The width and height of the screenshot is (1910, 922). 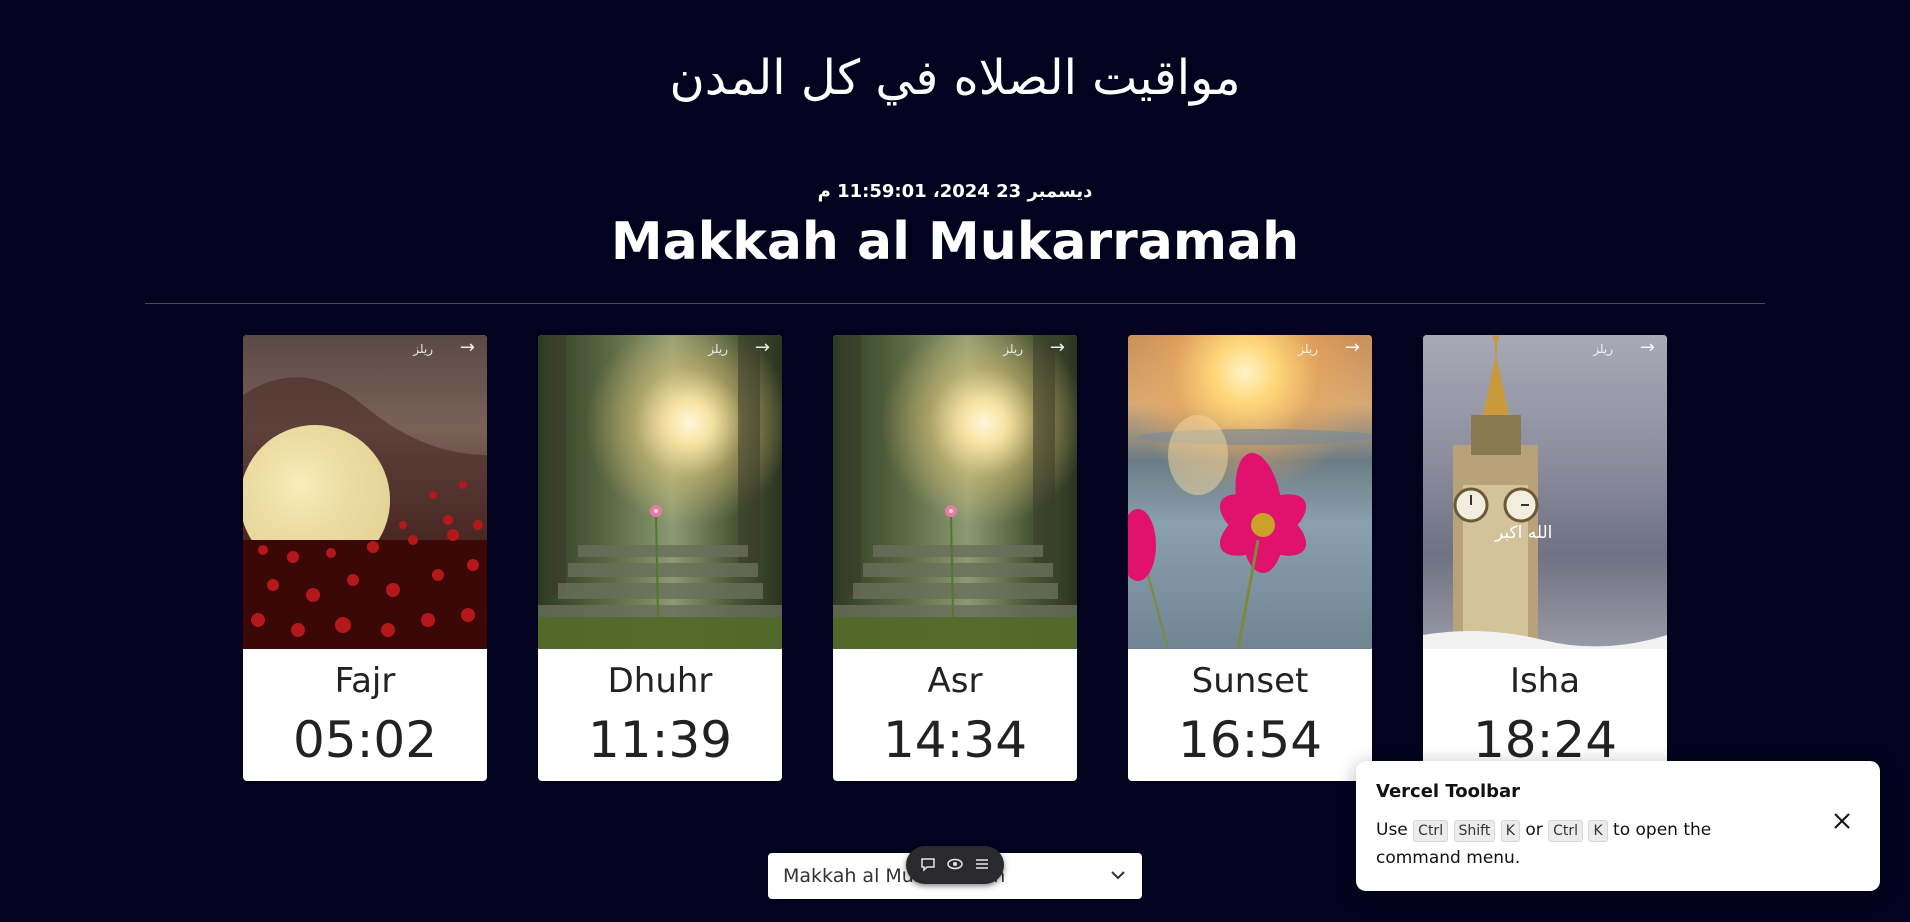 I want to click on prayer-time: 18:24, so click(x=1545, y=740).